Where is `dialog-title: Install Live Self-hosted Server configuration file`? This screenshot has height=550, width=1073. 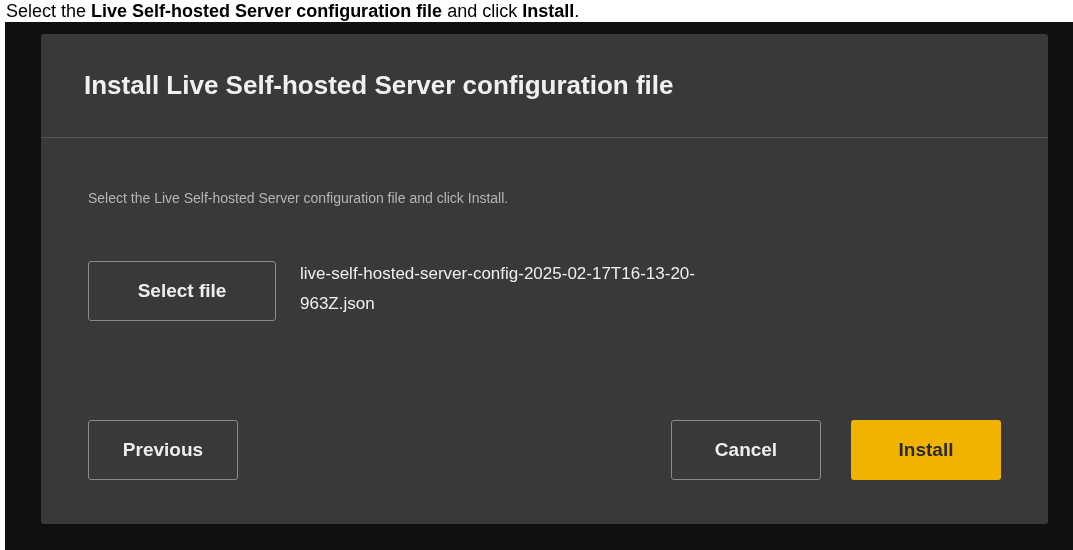
dialog-title: Install Live Self-hosted Server configuration file is located at coordinates (379, 85).